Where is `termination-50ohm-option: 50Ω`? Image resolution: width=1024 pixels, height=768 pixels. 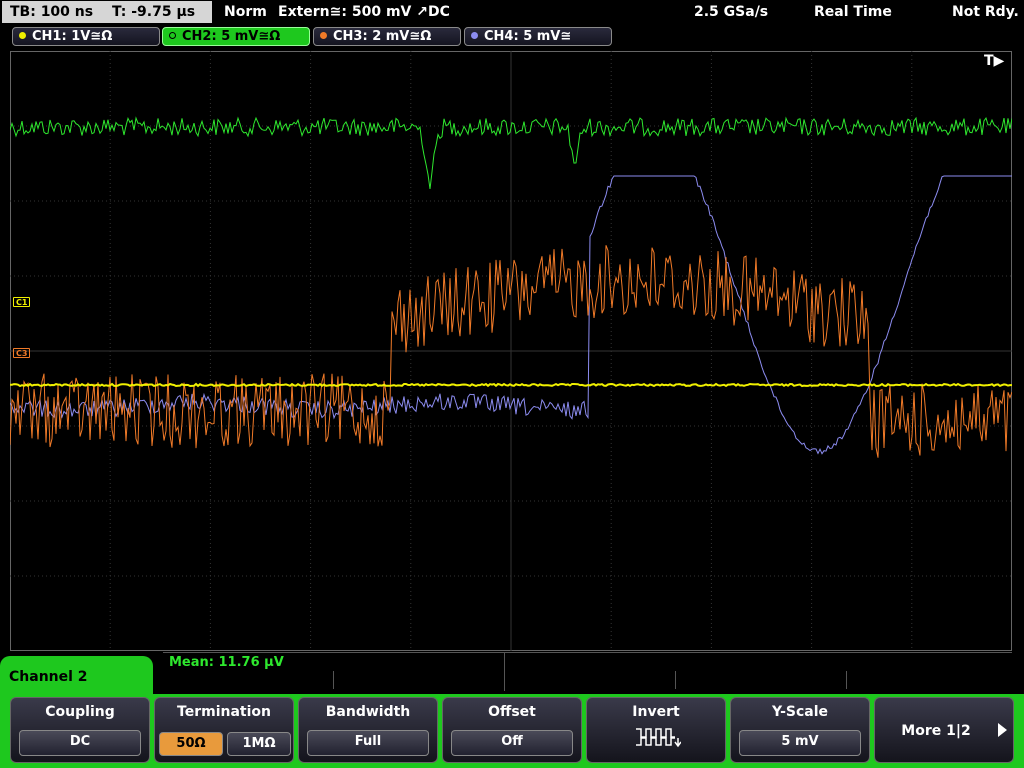
termination-50ohm-option: 50Ω is located at coordinates (191, 744).